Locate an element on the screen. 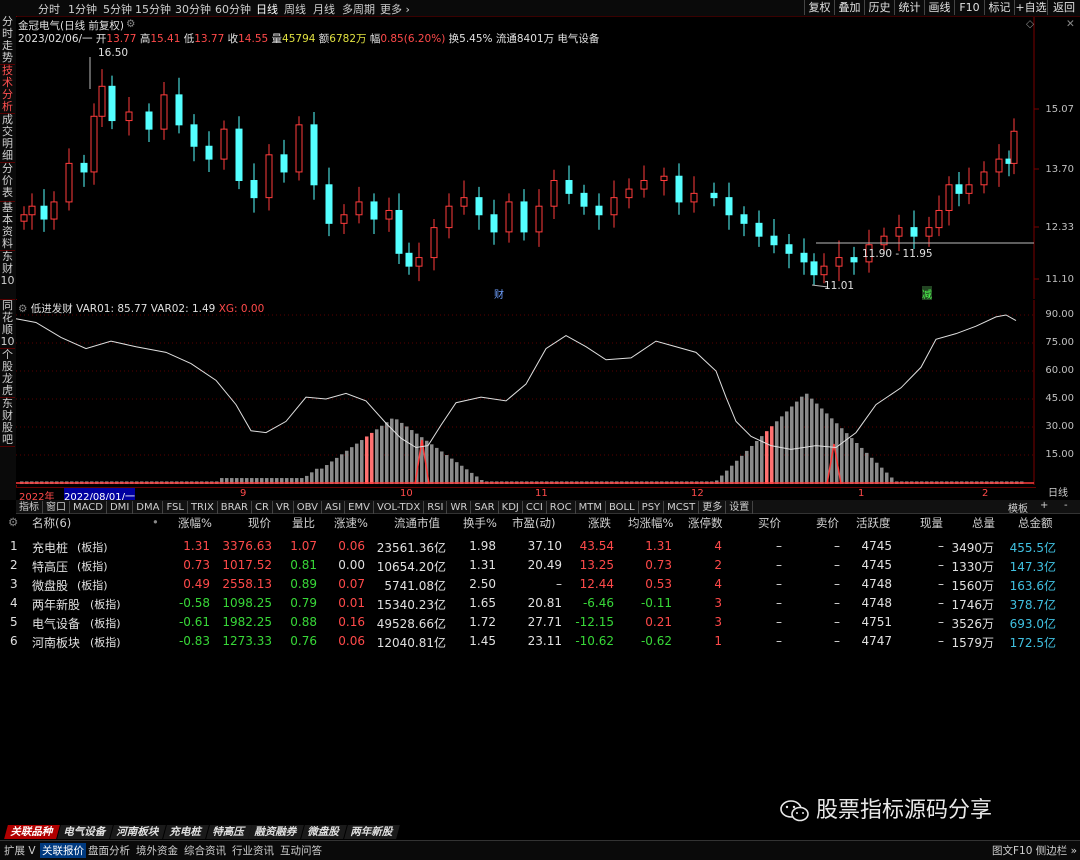 The width and height of the screenshot is (1080, 860). tab-daily: 日线 is located at coordinates (267, 9).